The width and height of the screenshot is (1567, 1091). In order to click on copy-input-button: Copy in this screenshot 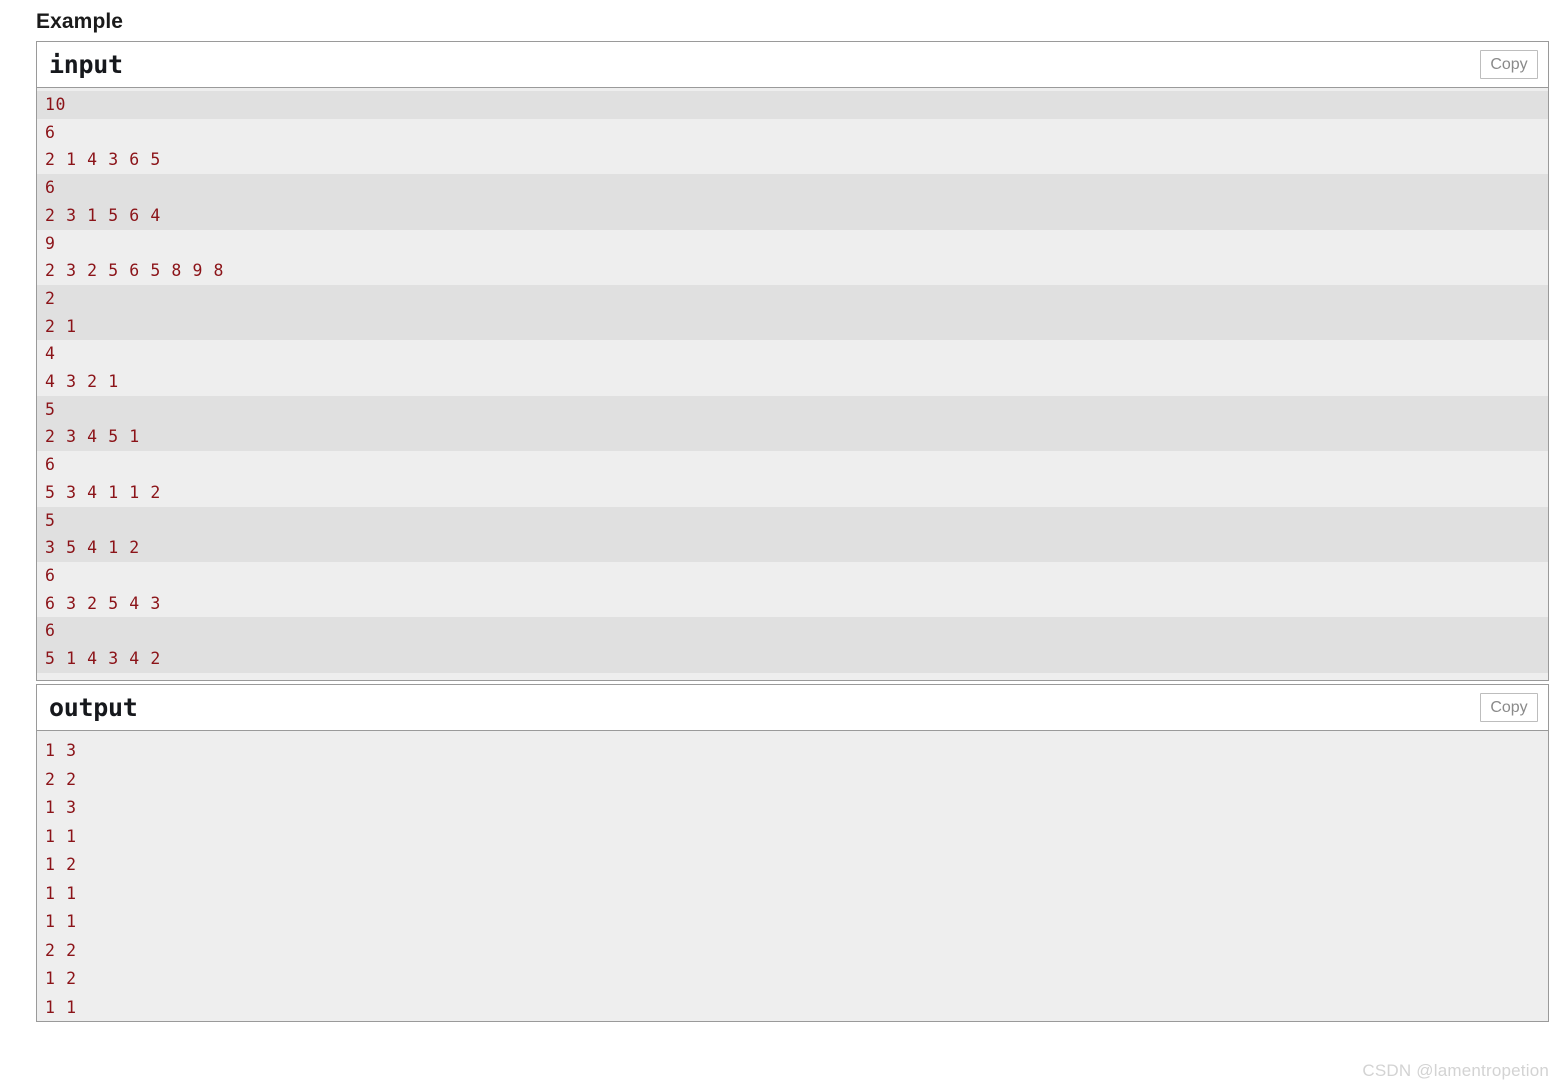, I will do `click(1509, 64)`.